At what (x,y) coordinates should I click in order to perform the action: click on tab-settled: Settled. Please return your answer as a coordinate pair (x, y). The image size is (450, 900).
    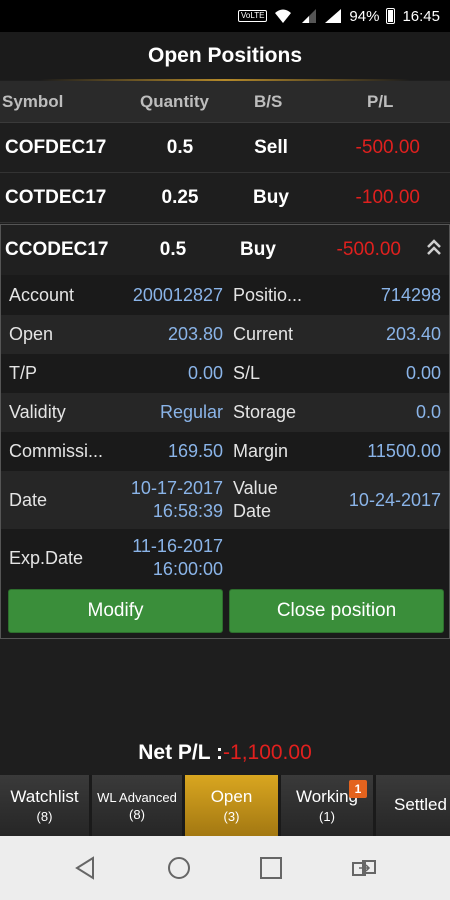
    Looking at the image, I should click on (413, 805).